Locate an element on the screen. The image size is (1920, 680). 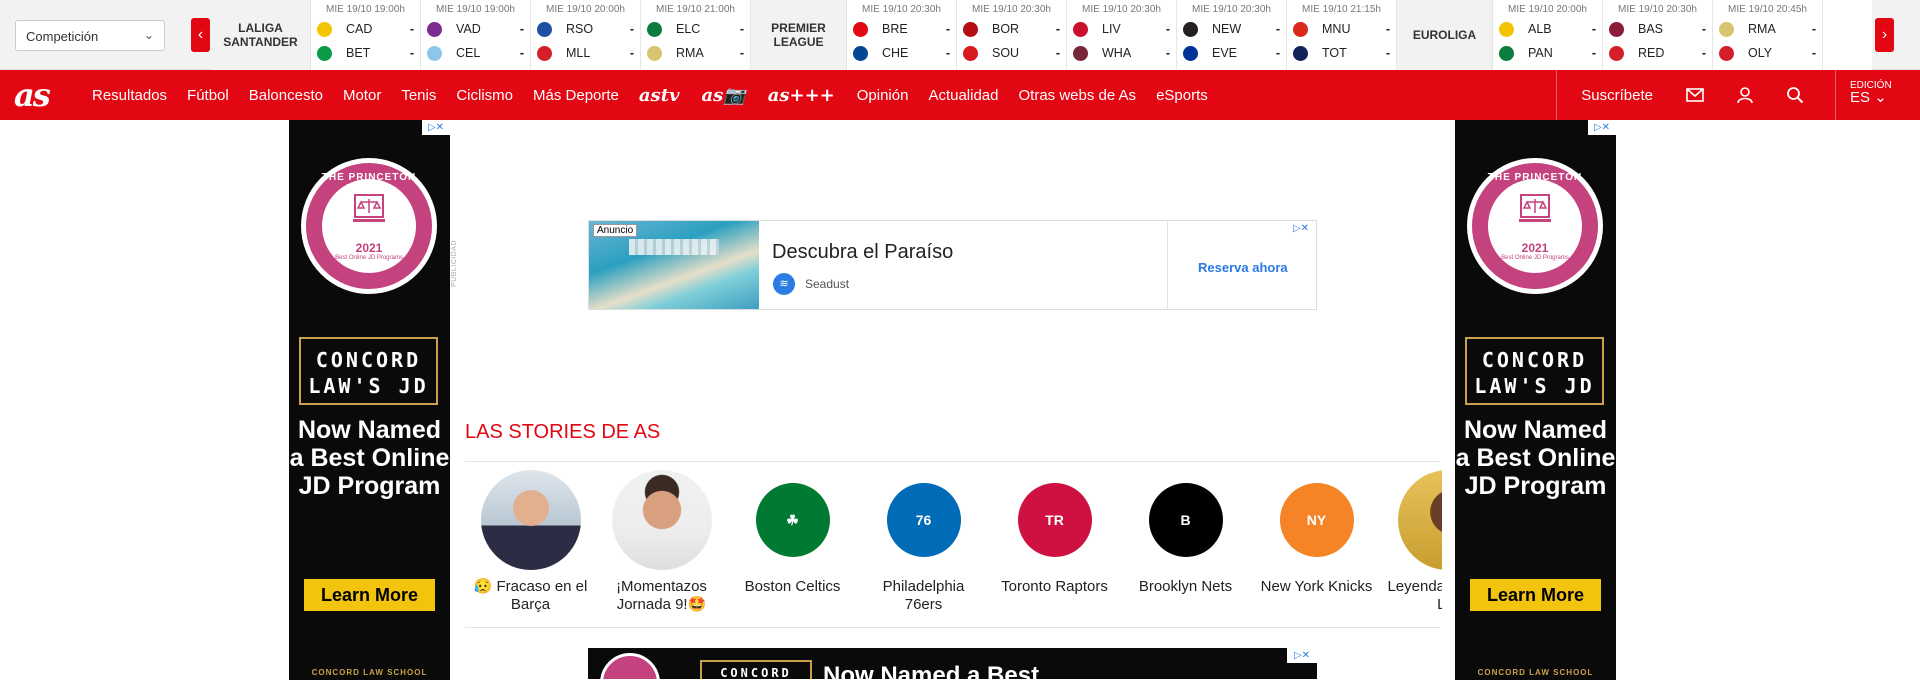
story-item: TR Toronto Raptors is located at coordinates (1054, 542).